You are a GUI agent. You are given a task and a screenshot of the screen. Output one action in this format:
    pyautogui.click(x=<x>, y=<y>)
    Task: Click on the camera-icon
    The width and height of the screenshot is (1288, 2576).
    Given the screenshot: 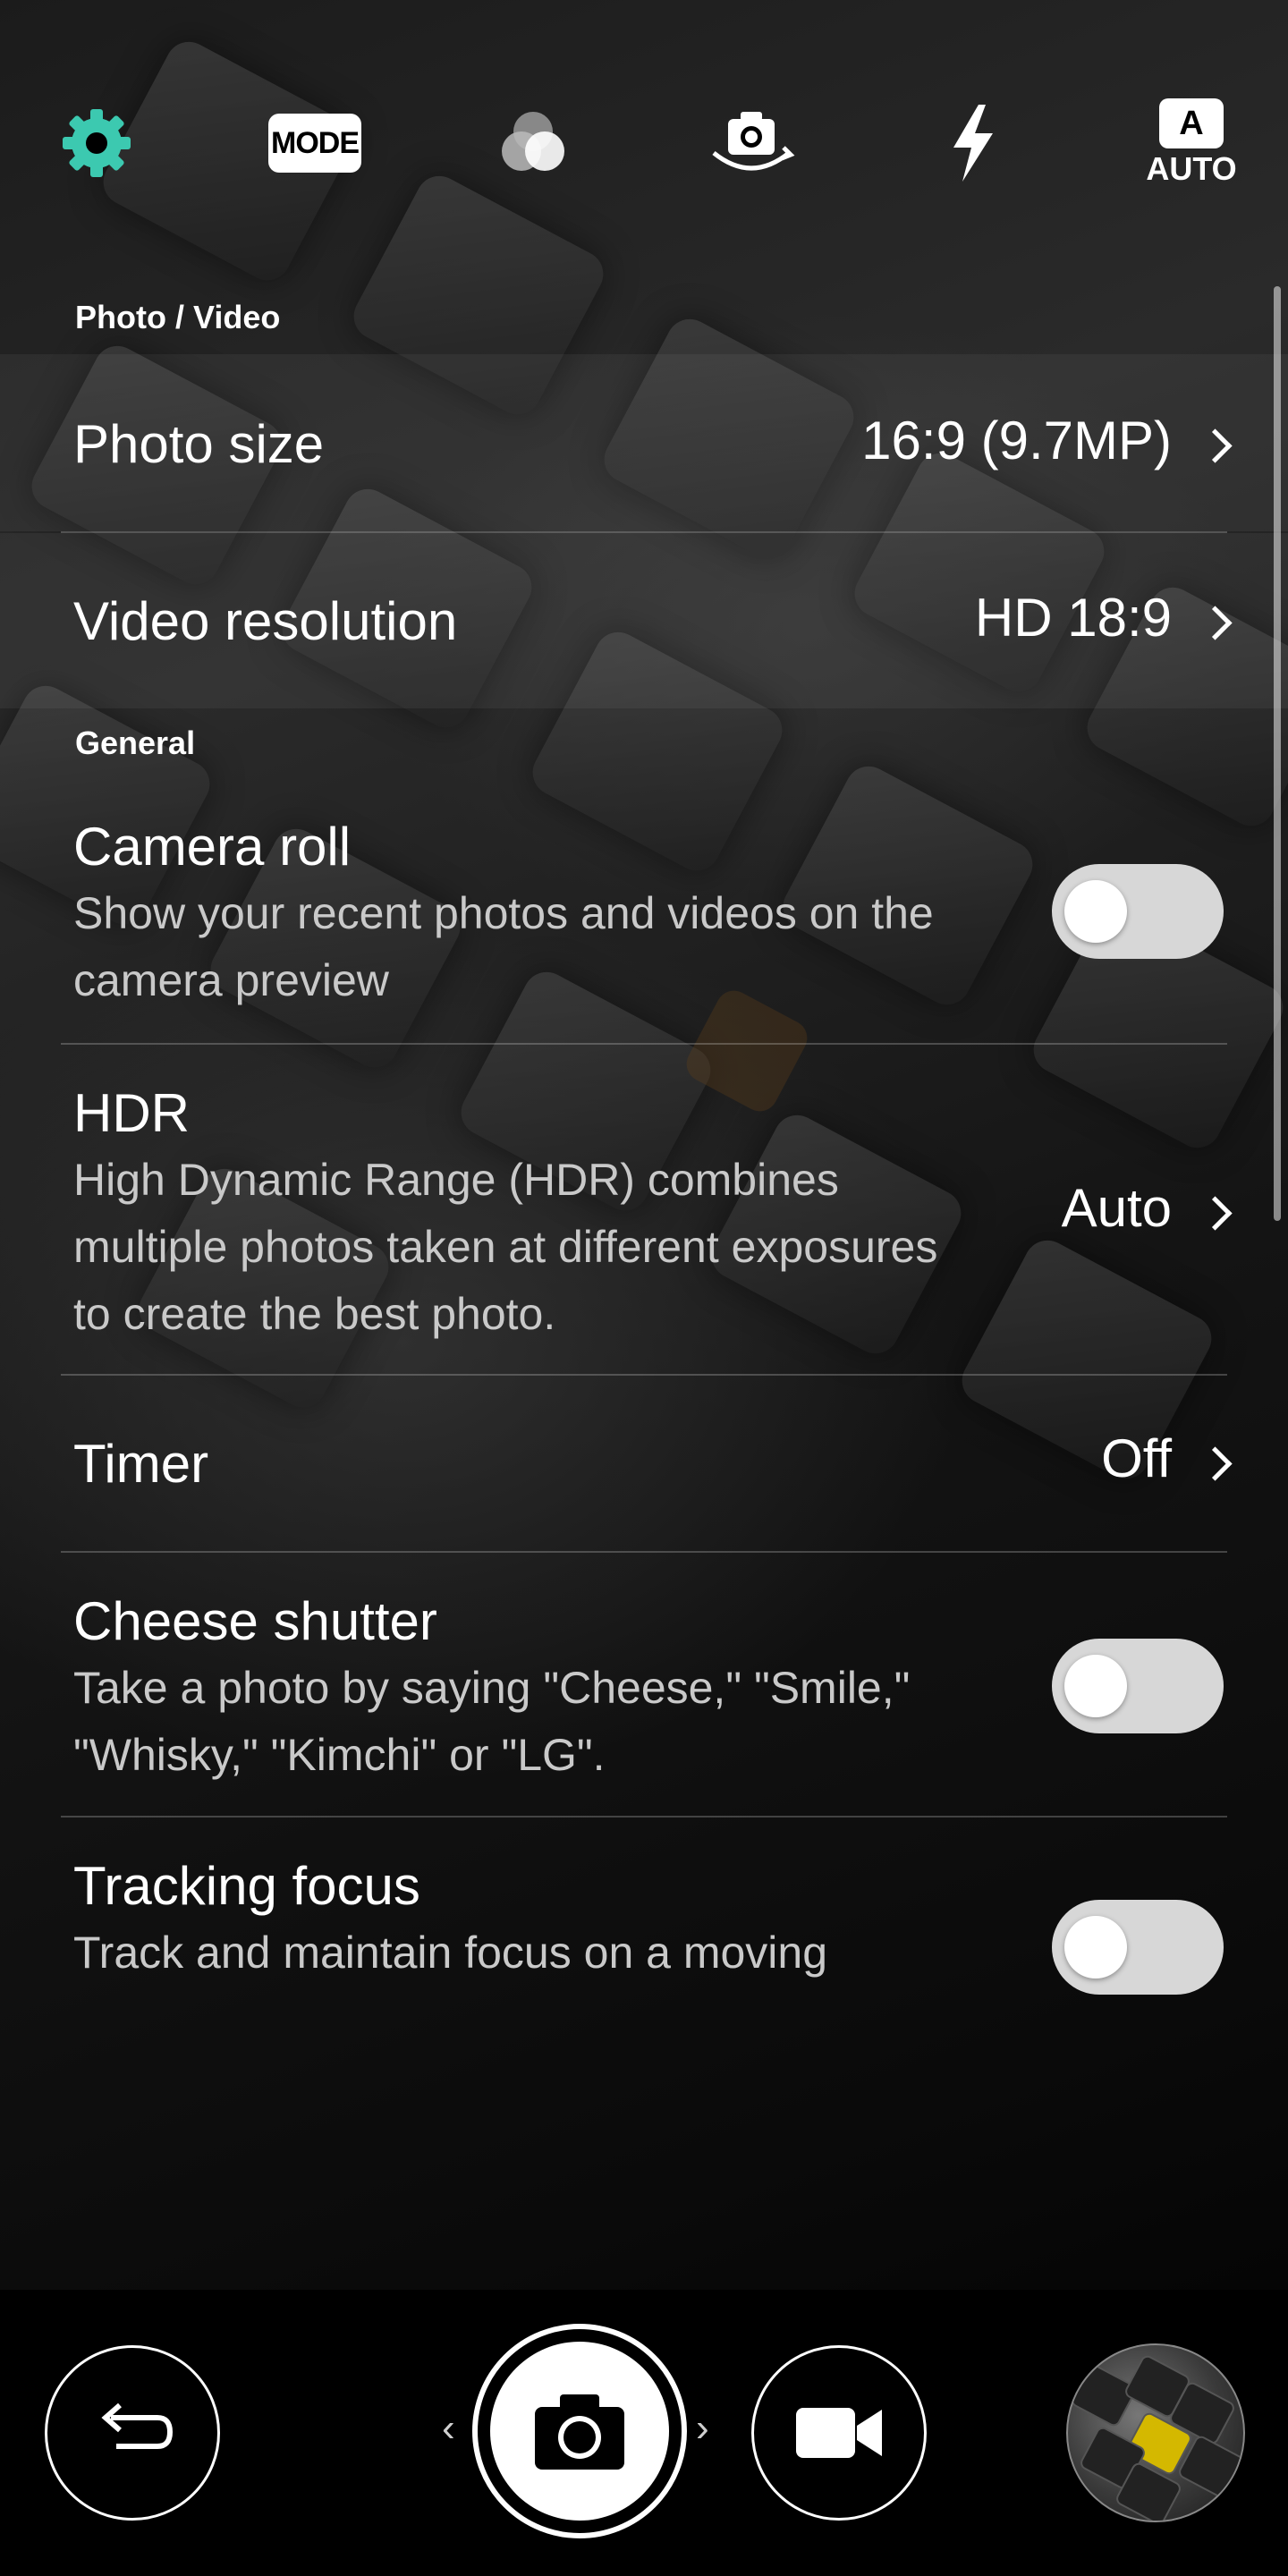 What is the action you would take?
    pyautogui.click(x=579, y=2432)
    